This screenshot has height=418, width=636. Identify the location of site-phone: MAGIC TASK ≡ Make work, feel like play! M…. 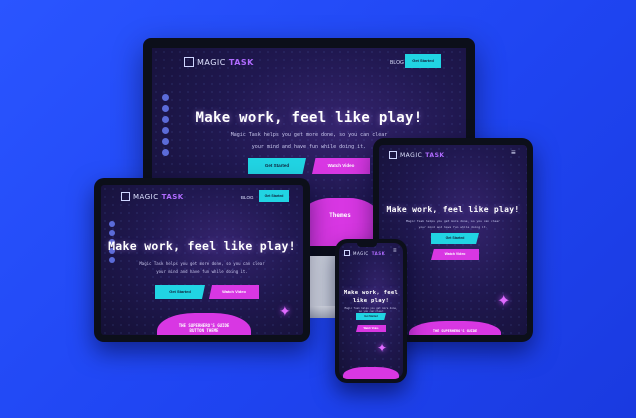
(371, 311).